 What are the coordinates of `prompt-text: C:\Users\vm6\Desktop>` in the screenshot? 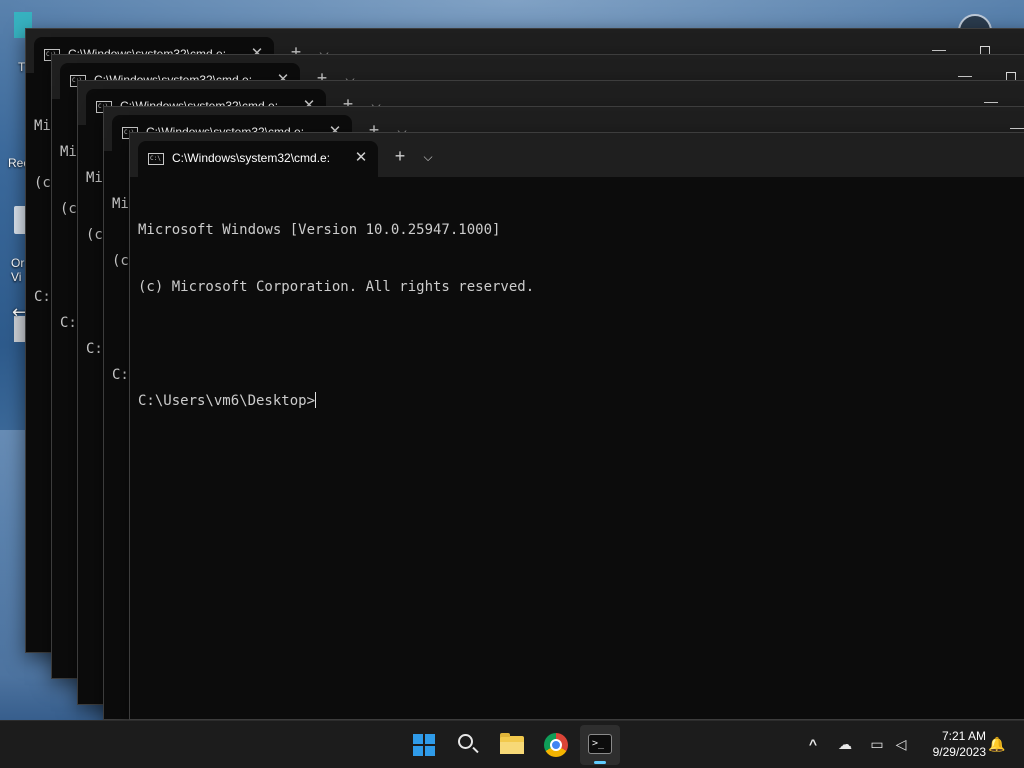 It's located at (227, 401).